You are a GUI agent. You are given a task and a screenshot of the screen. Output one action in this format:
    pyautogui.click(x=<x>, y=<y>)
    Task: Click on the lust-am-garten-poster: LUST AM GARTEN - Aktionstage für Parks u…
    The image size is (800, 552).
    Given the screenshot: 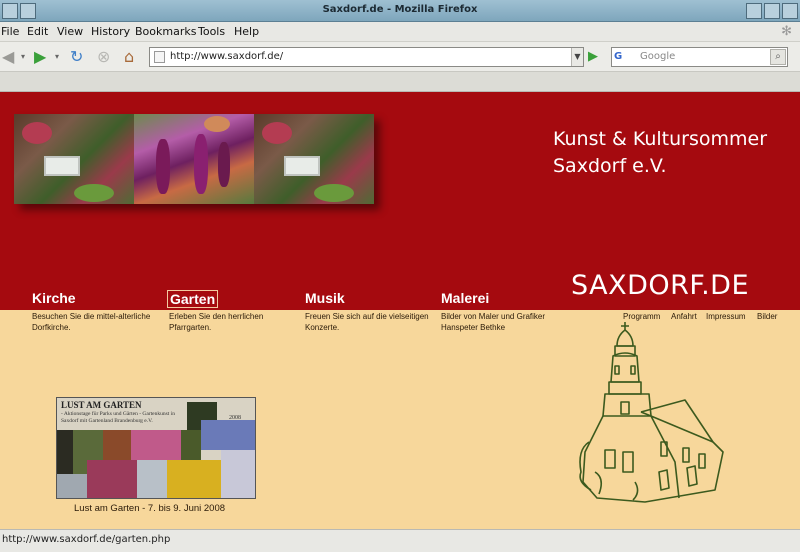 What is the action you would take?
    pyautogui.click(x=156, y=448)
    